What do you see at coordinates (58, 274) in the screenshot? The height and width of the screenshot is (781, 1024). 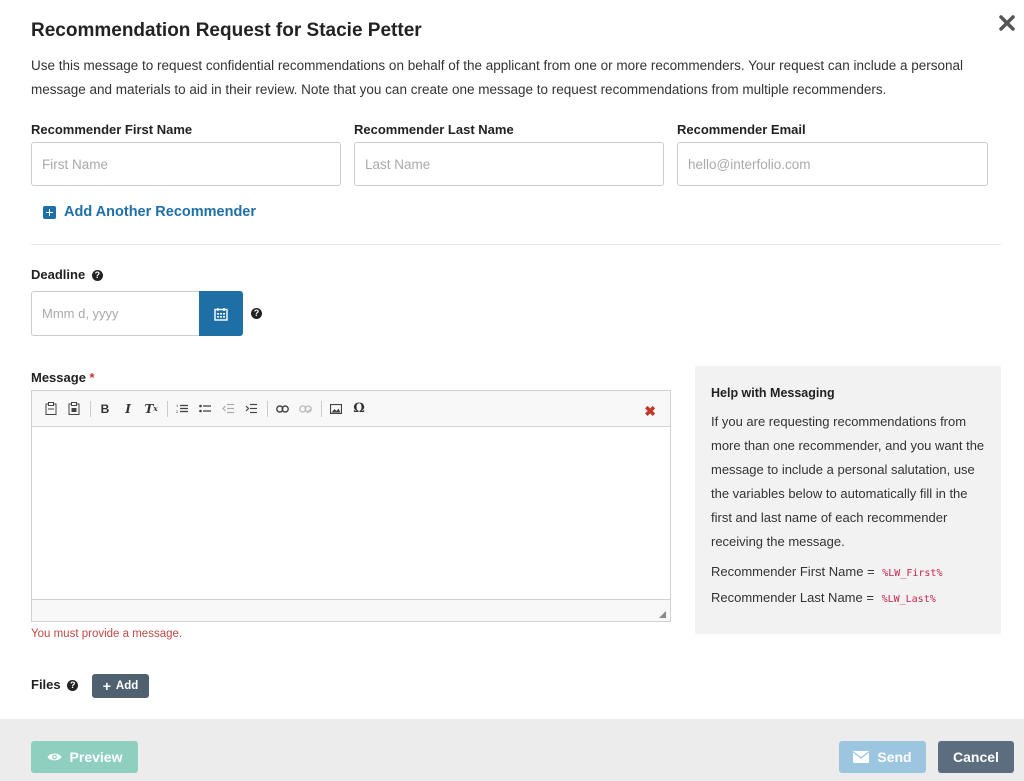 I see `deadline-label: Deadline` at bounding box center [58, 274].